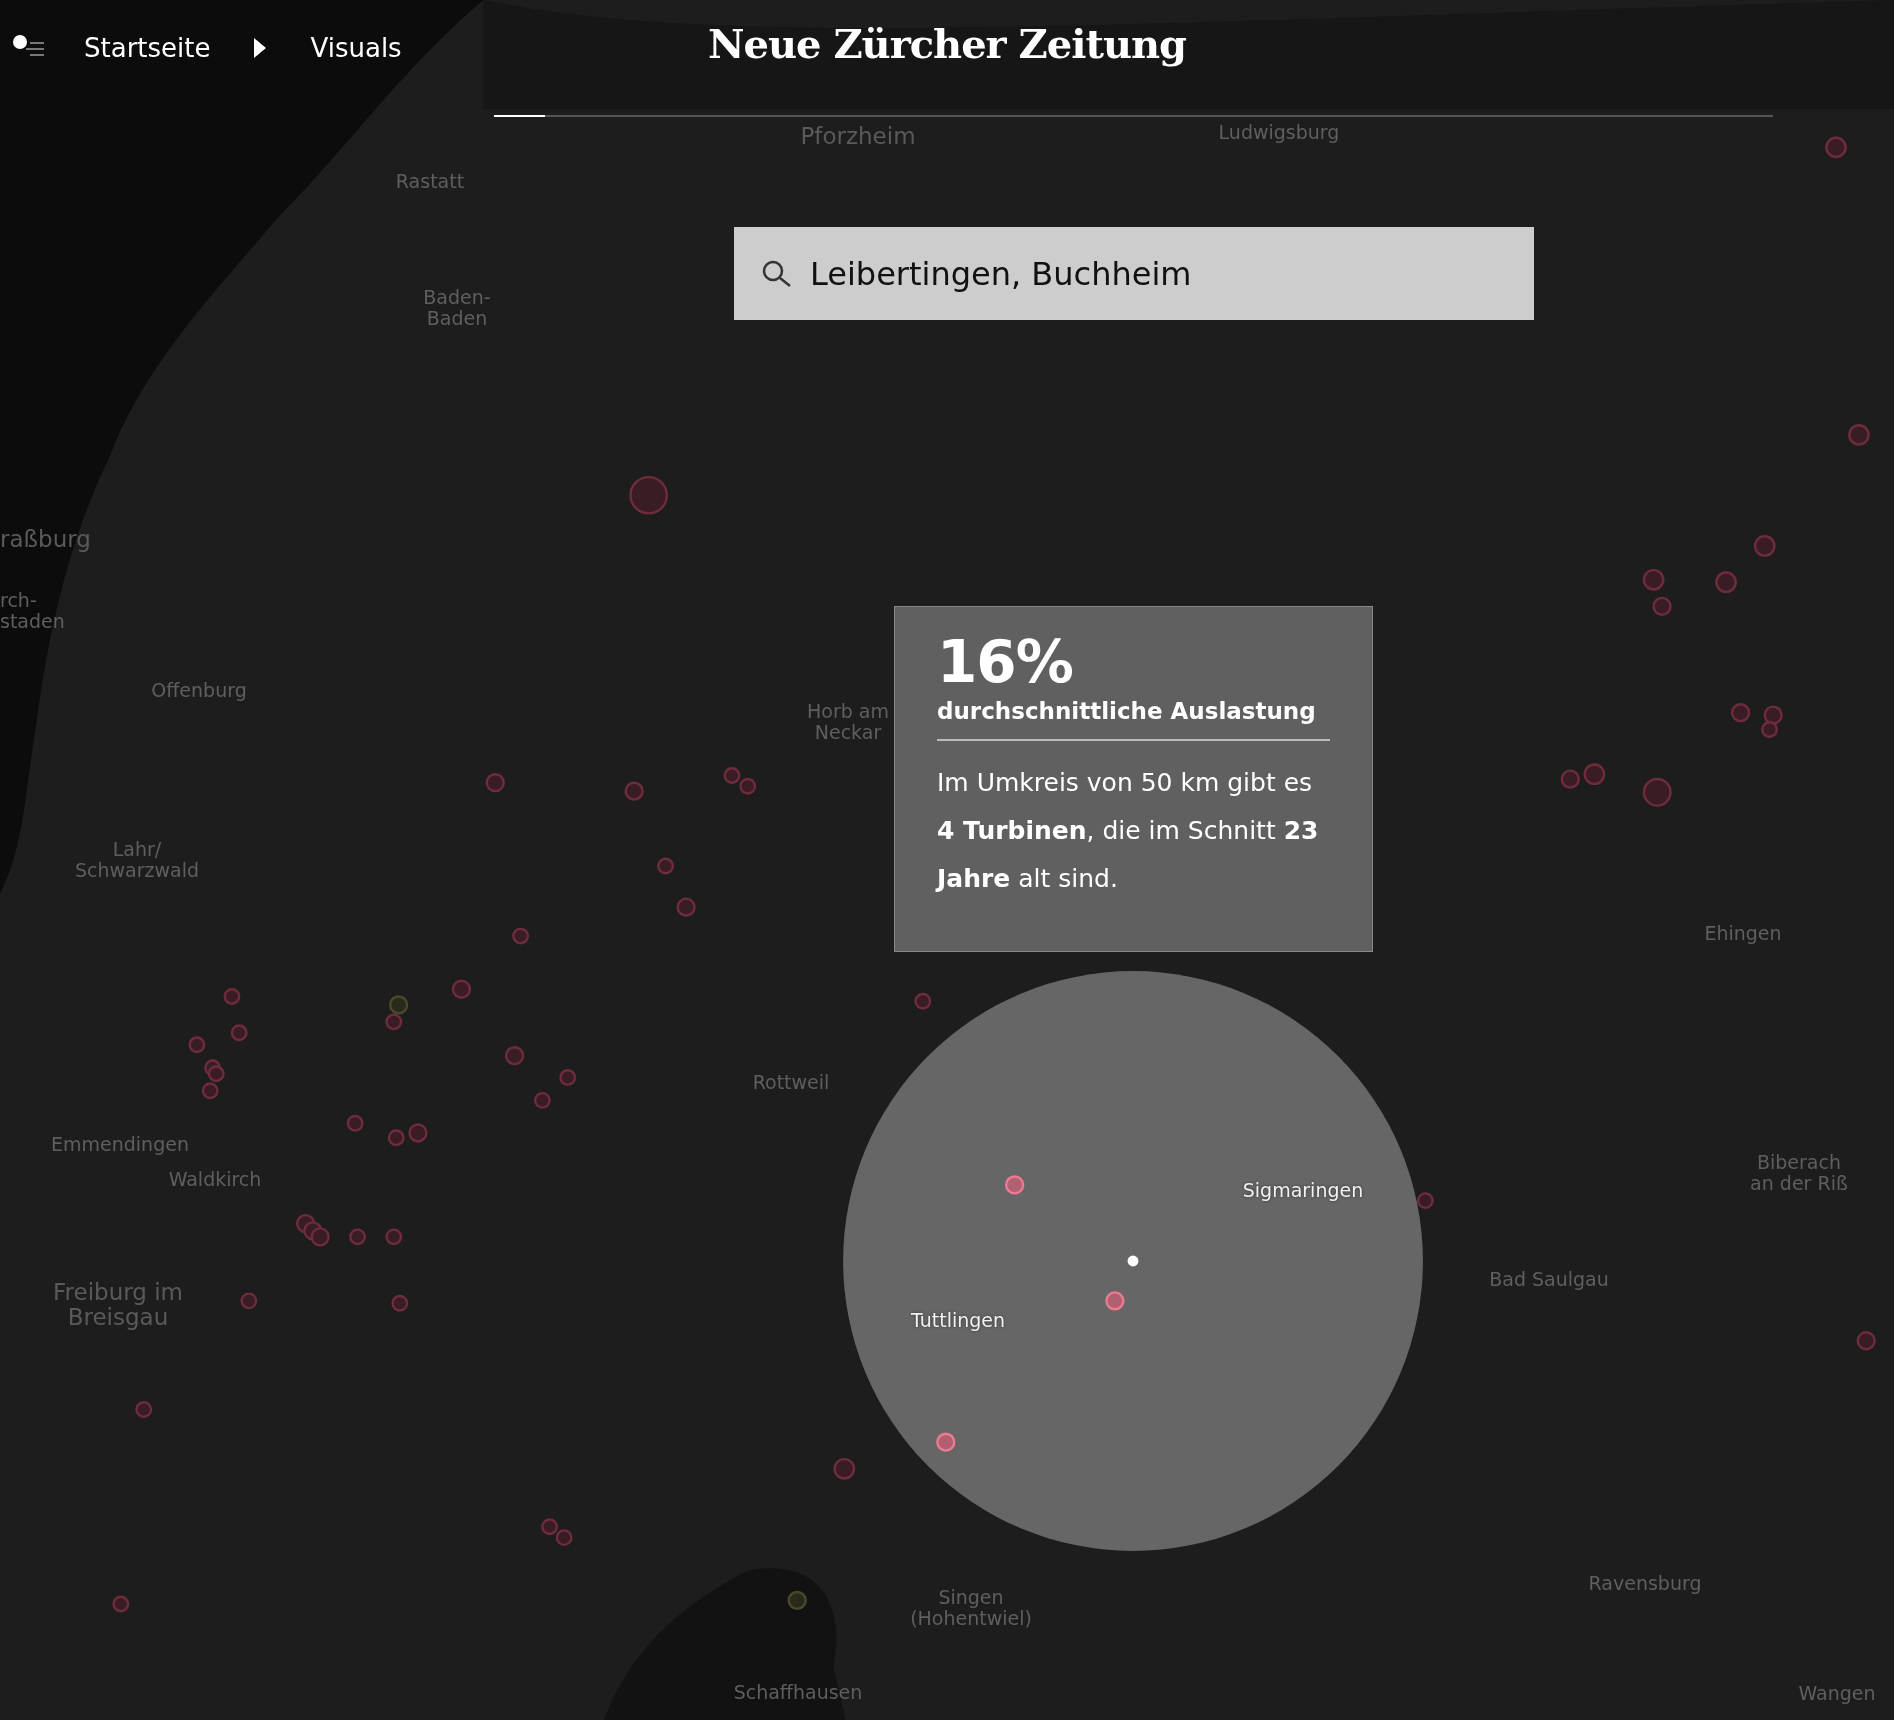 This screenshot has width=1894, height=1720. I want to click on search-bar: Leibertingen, Buchheim, so click(1134, 273).